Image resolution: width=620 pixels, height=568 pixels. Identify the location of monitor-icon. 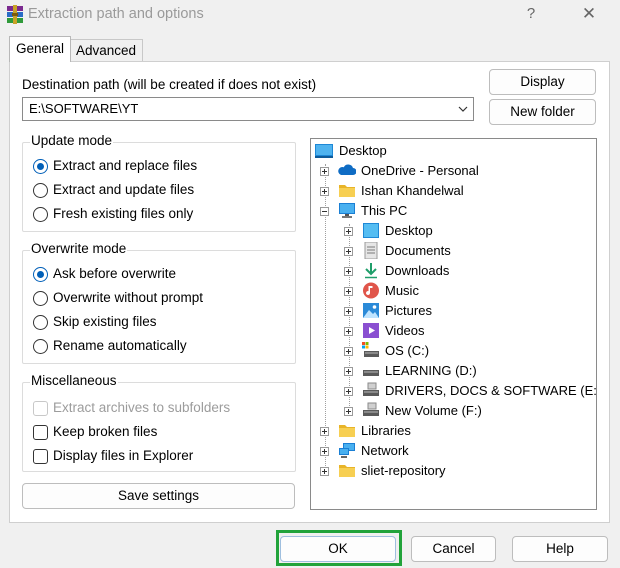
(347, 210).